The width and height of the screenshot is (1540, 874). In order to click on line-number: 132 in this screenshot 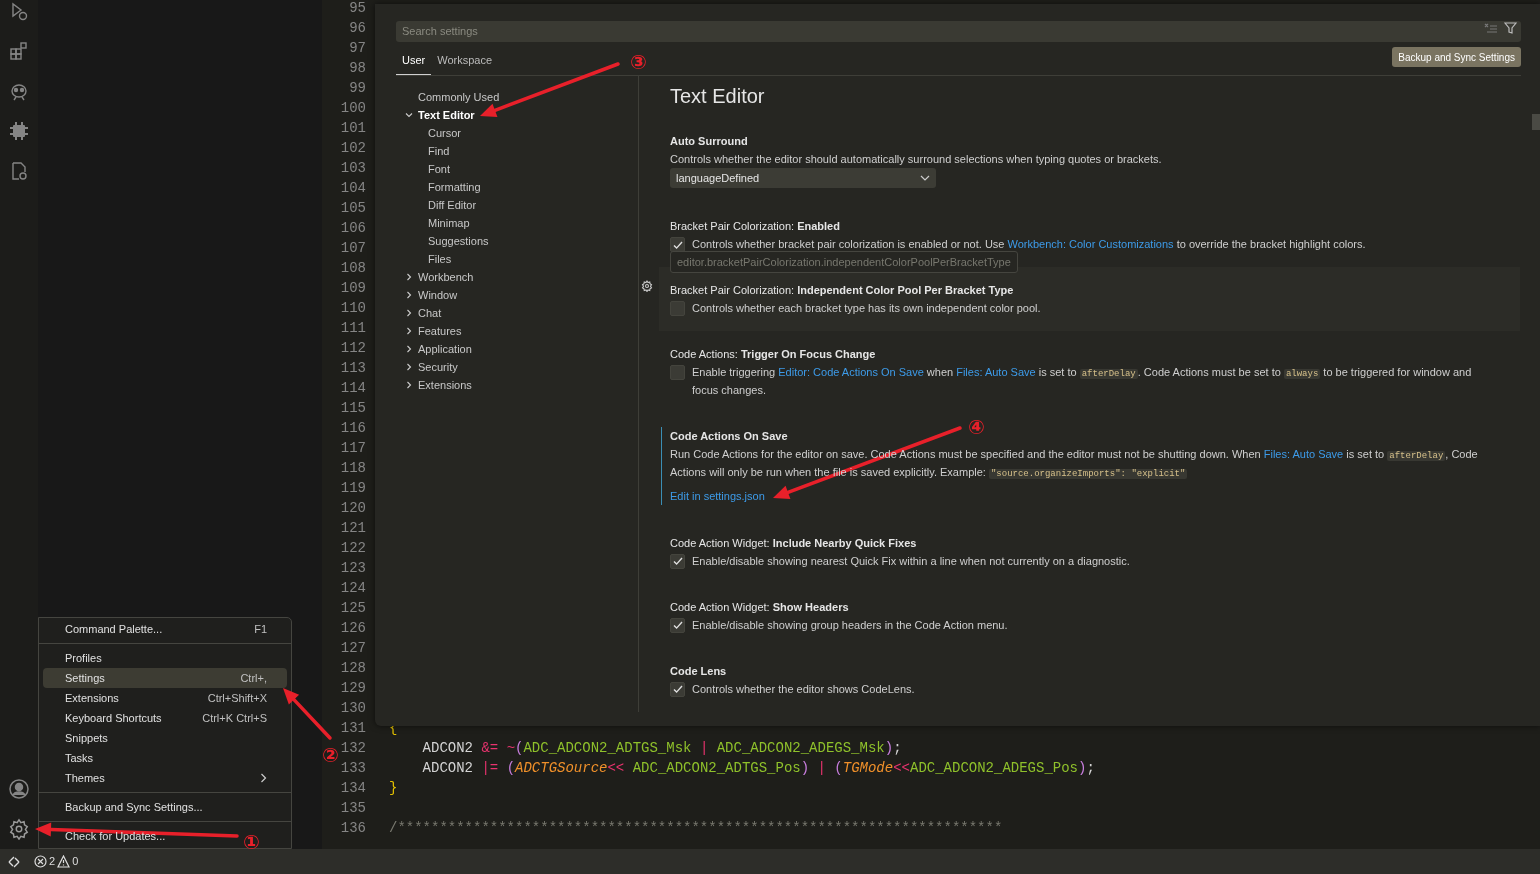, I will do `click(353, 748)`.